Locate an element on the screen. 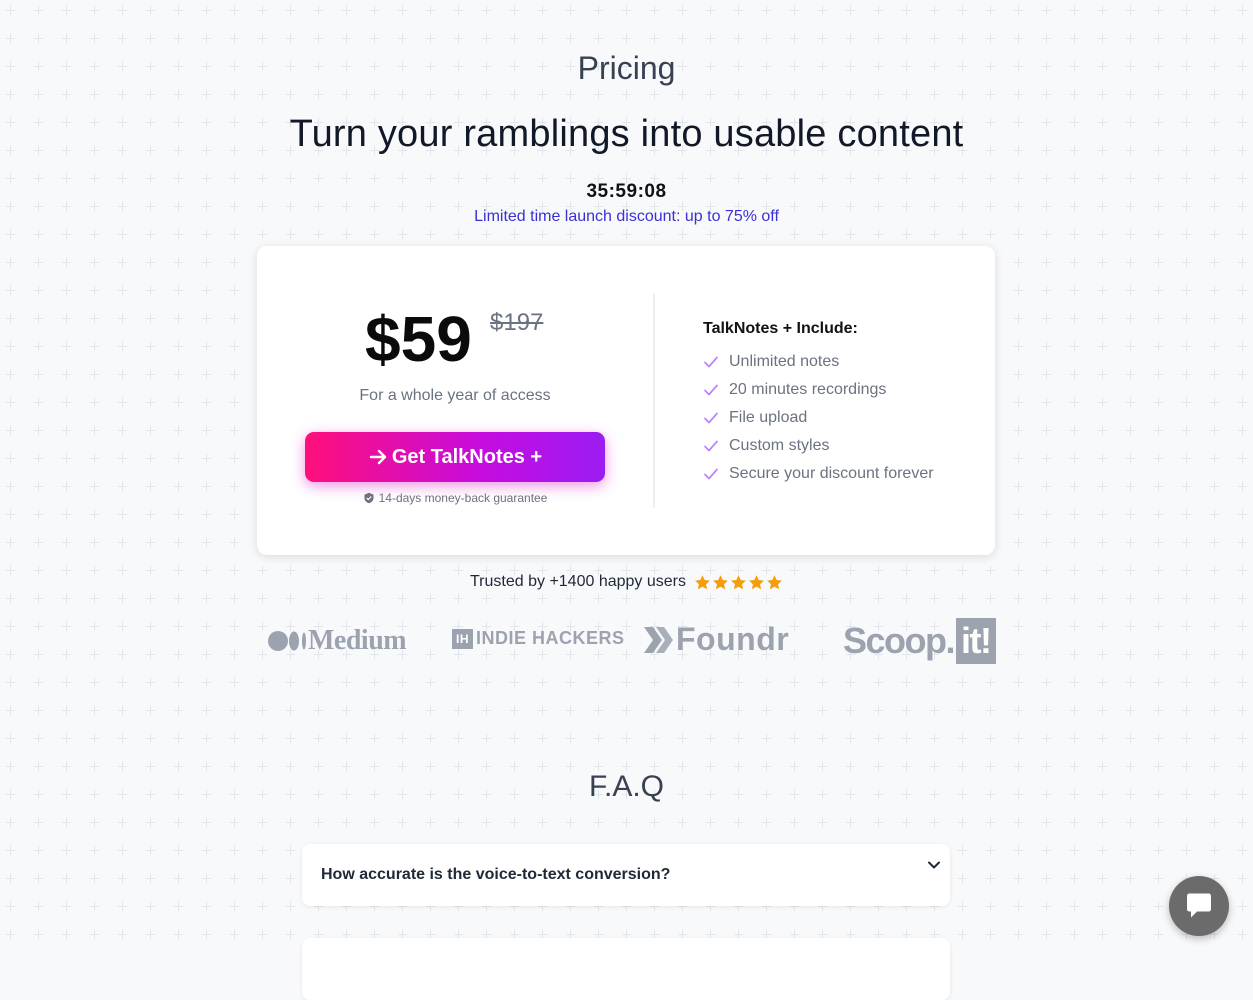  feature-item: Custom styles is located at coordinates (818, 446).